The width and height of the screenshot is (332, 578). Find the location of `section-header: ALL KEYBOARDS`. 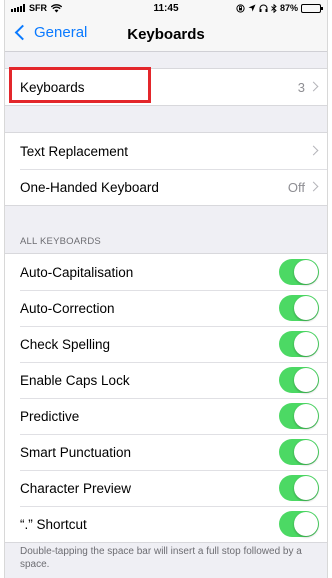

section-header: ALL KEYBOARDS is located at coordinates (60, 241).